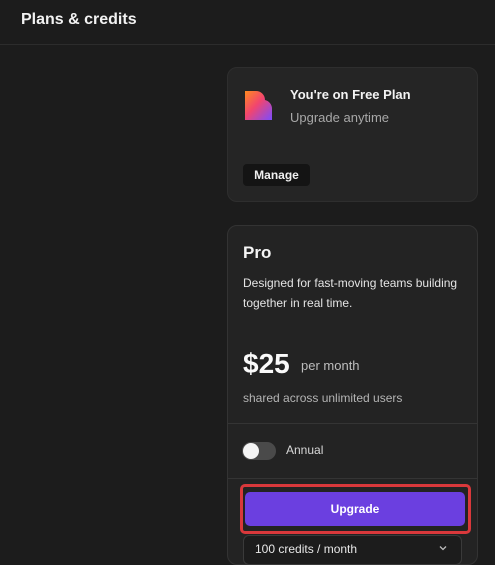  I want to click on plan-title: You're on Free Plan, so click(350, 94).